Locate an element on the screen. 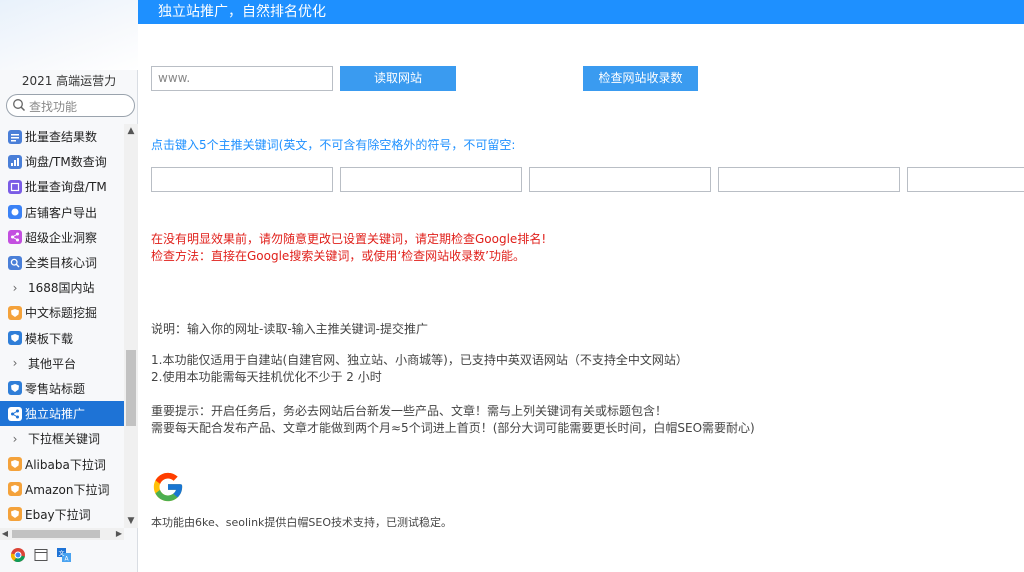 The width and height of the screenshot is (1024, 572). sidebar-item-13: Alibaba下拉词 is located at coordinates (62, 463).